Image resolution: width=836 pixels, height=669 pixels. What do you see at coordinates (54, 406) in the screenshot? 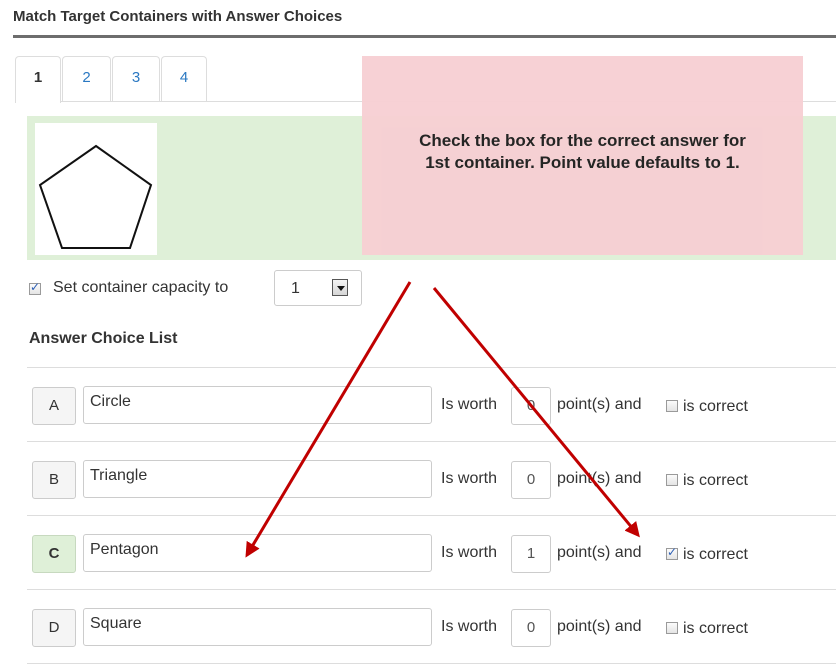
I see `answer-letter-a: A` at bounding box center [54, 406].